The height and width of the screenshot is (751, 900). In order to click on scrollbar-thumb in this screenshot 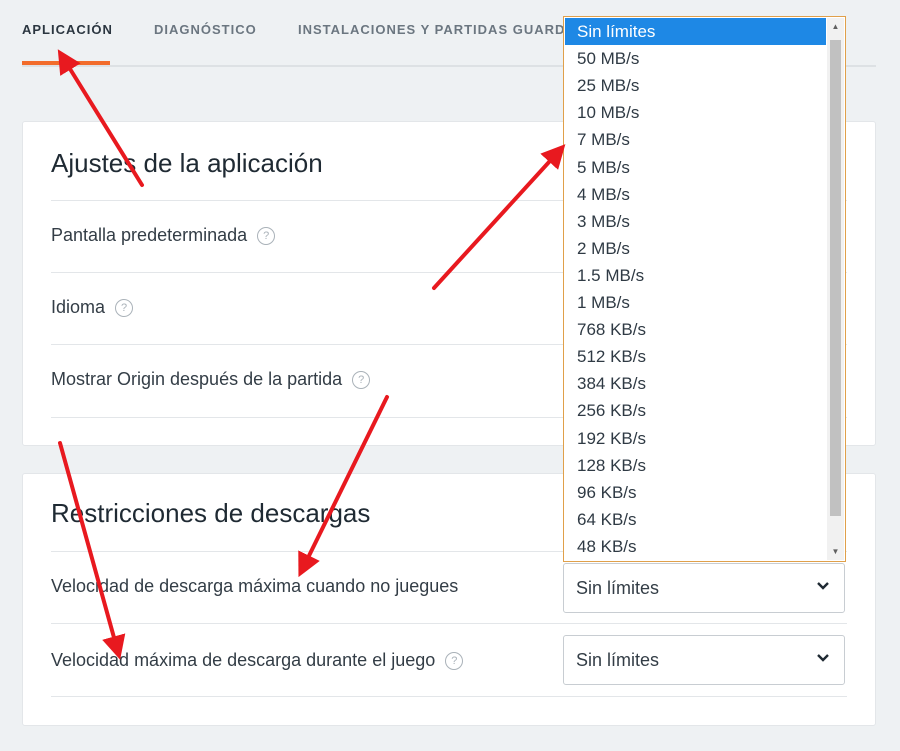, I will do `click(835, 278)`.